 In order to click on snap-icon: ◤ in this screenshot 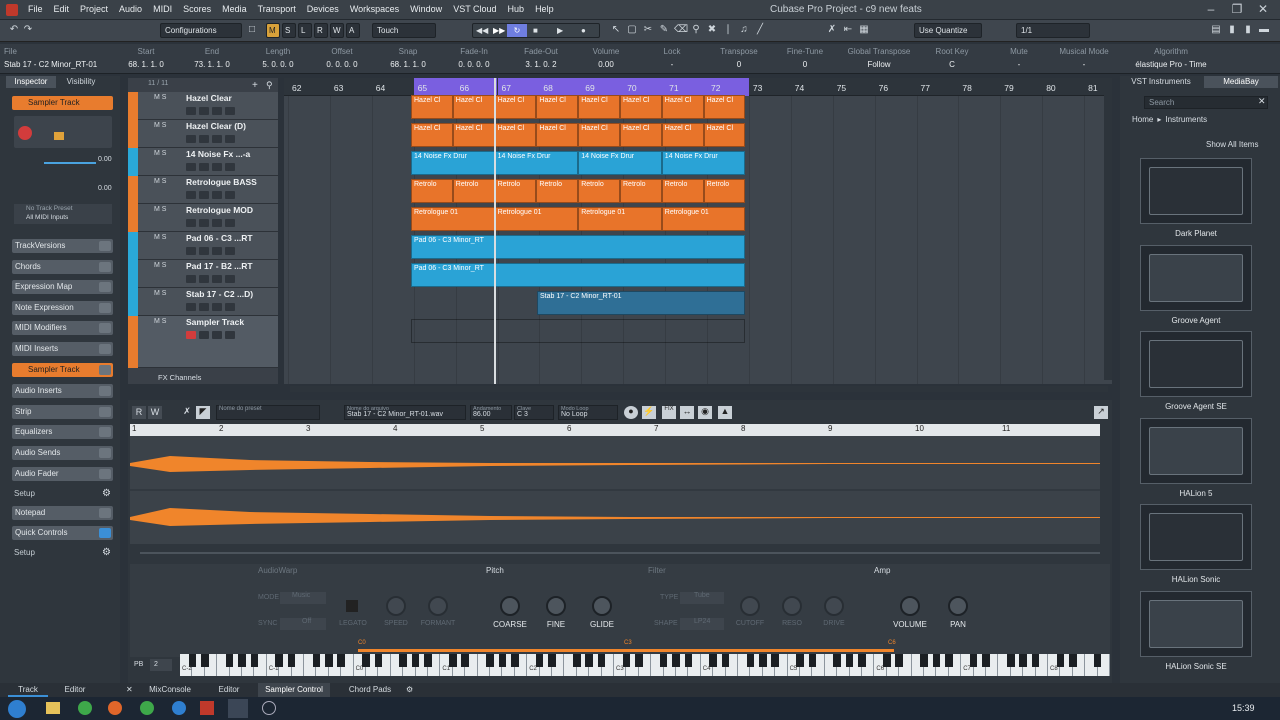, I will do `click(203, 412)`.